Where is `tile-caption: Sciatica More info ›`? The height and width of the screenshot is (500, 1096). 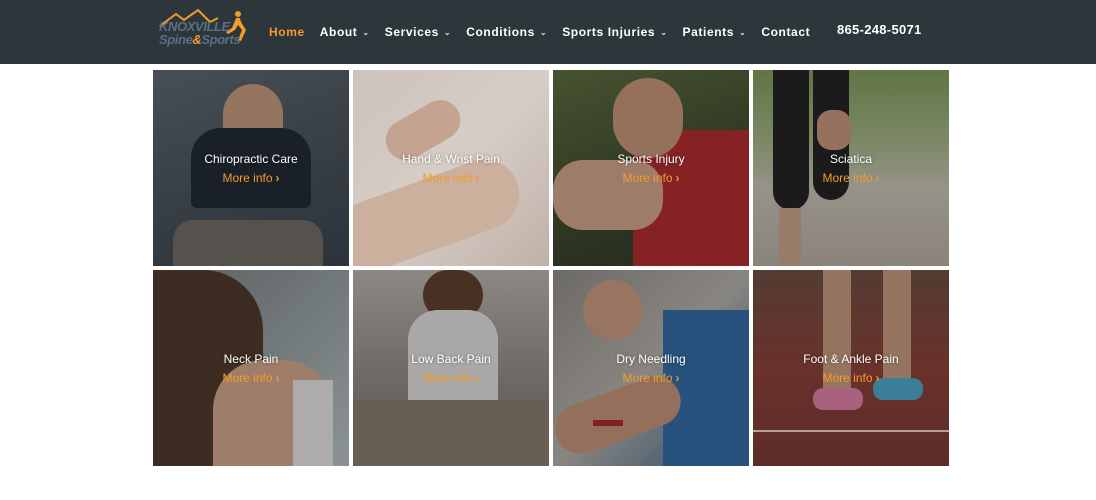
tile-caption: Sciatica More info › is located at coordinates (851, 169).